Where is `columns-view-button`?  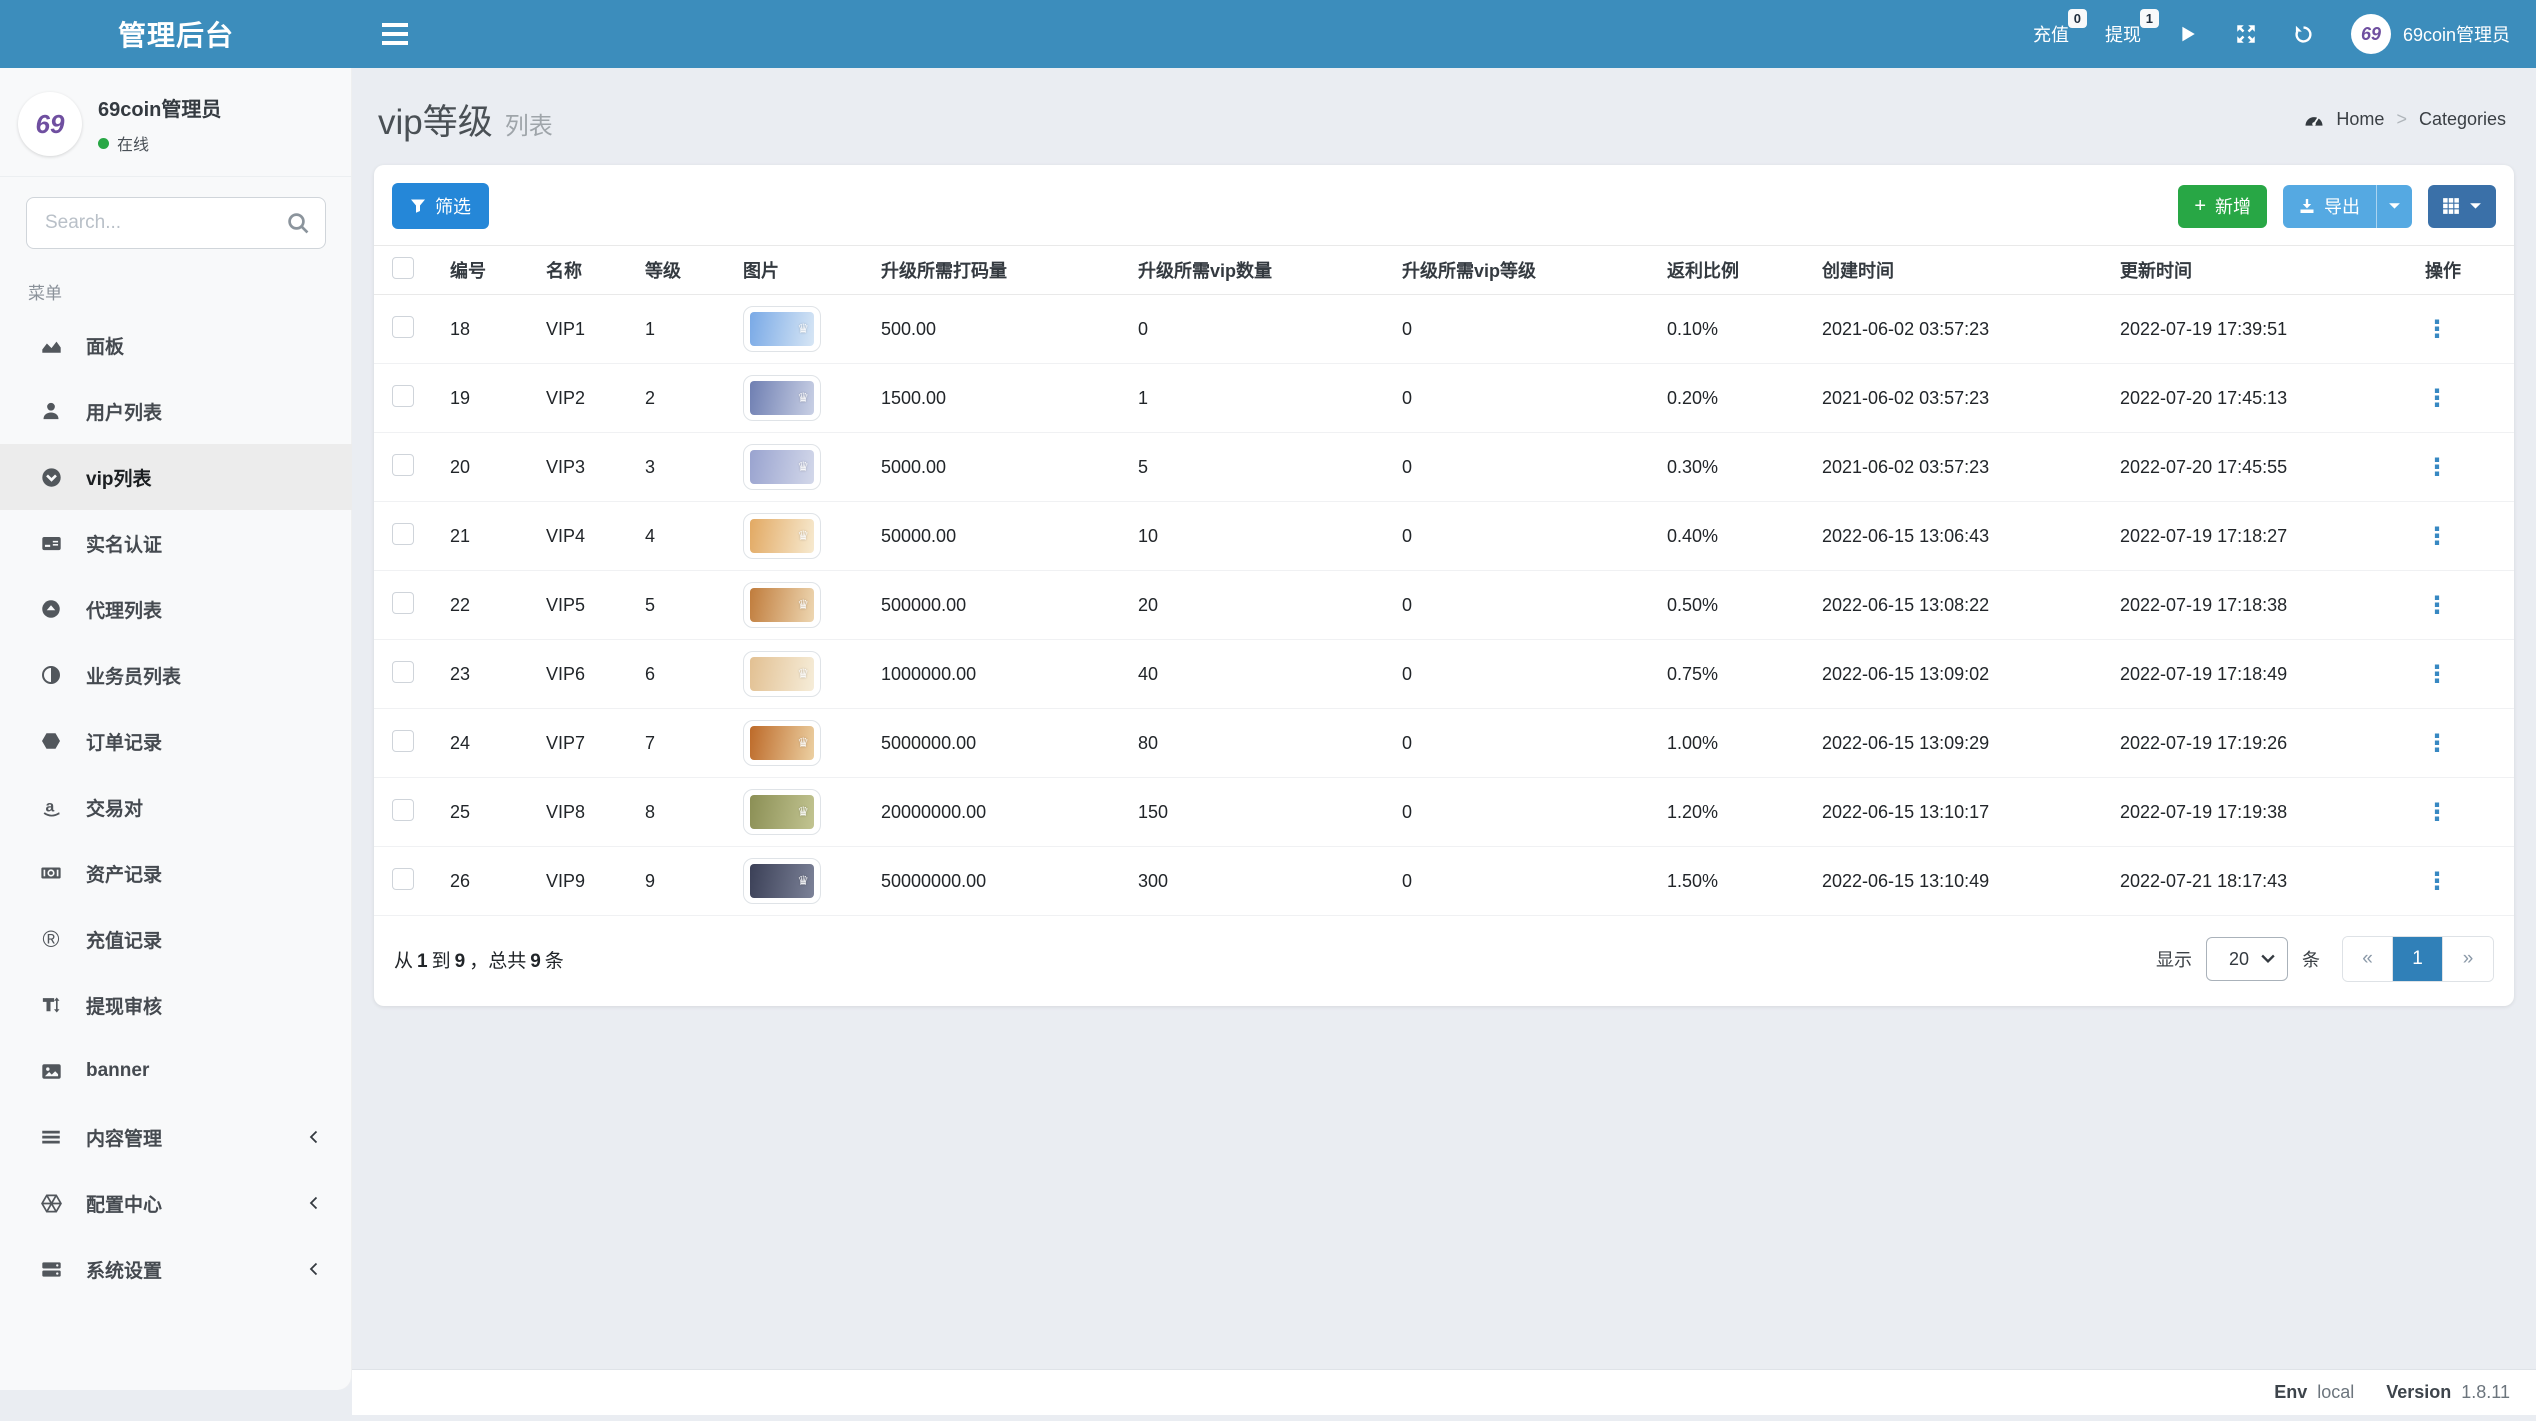 columns-view-button is located at coordinates (2462, 206).